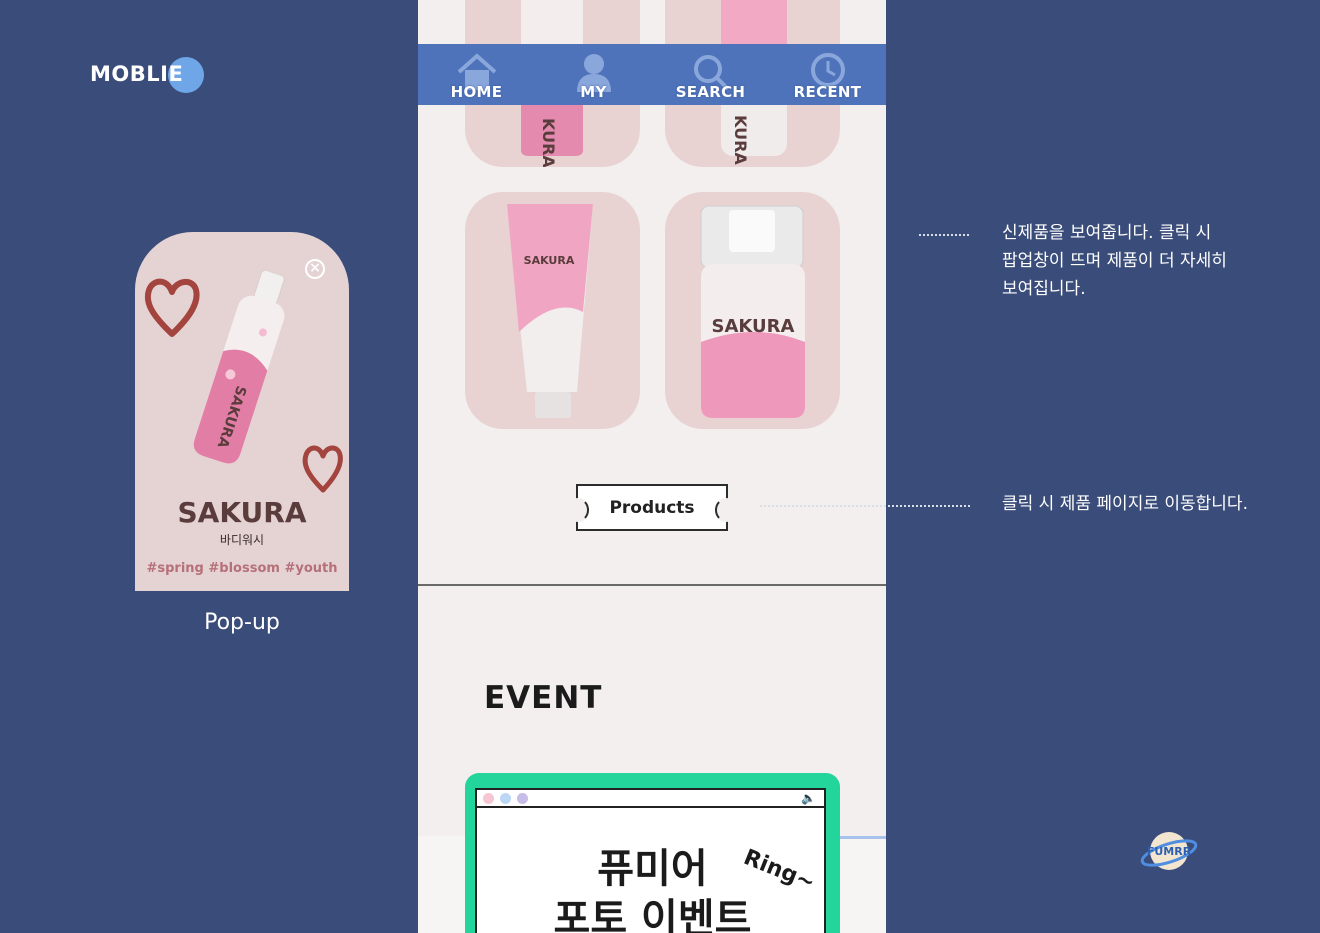  I want to click on bottom-nav: HOME MY SEARCH RECENT, so click(652, 74).